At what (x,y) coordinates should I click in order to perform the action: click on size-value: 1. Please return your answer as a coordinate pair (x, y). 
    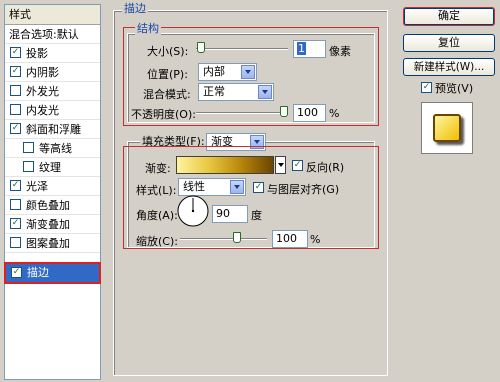
    Looking at the image, I should click on (301, 48).